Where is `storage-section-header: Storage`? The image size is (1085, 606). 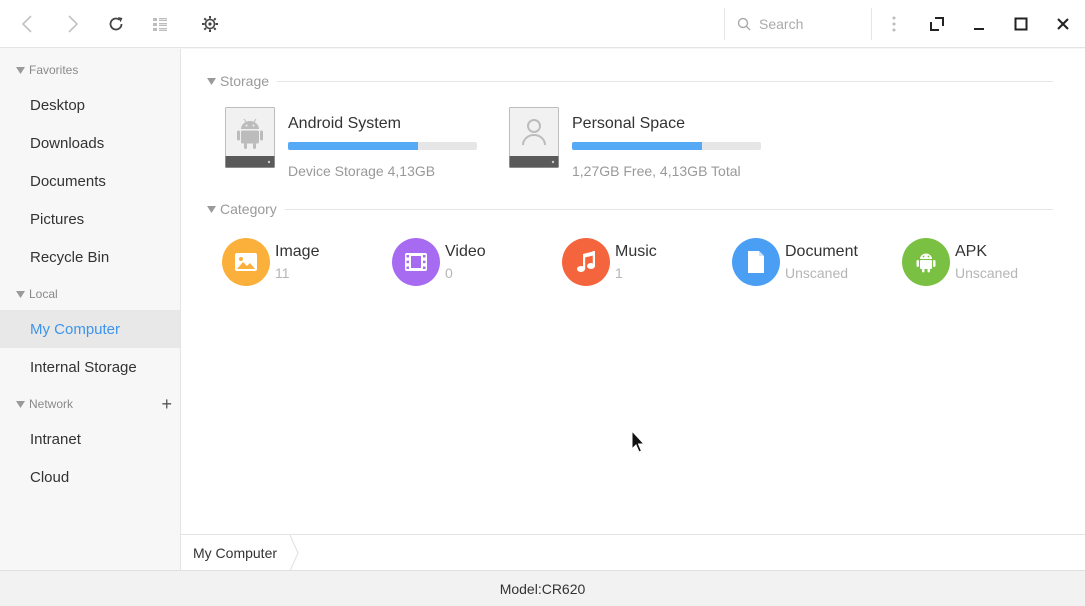
storage-section-header: Storage is located at coordinates (630, 81).